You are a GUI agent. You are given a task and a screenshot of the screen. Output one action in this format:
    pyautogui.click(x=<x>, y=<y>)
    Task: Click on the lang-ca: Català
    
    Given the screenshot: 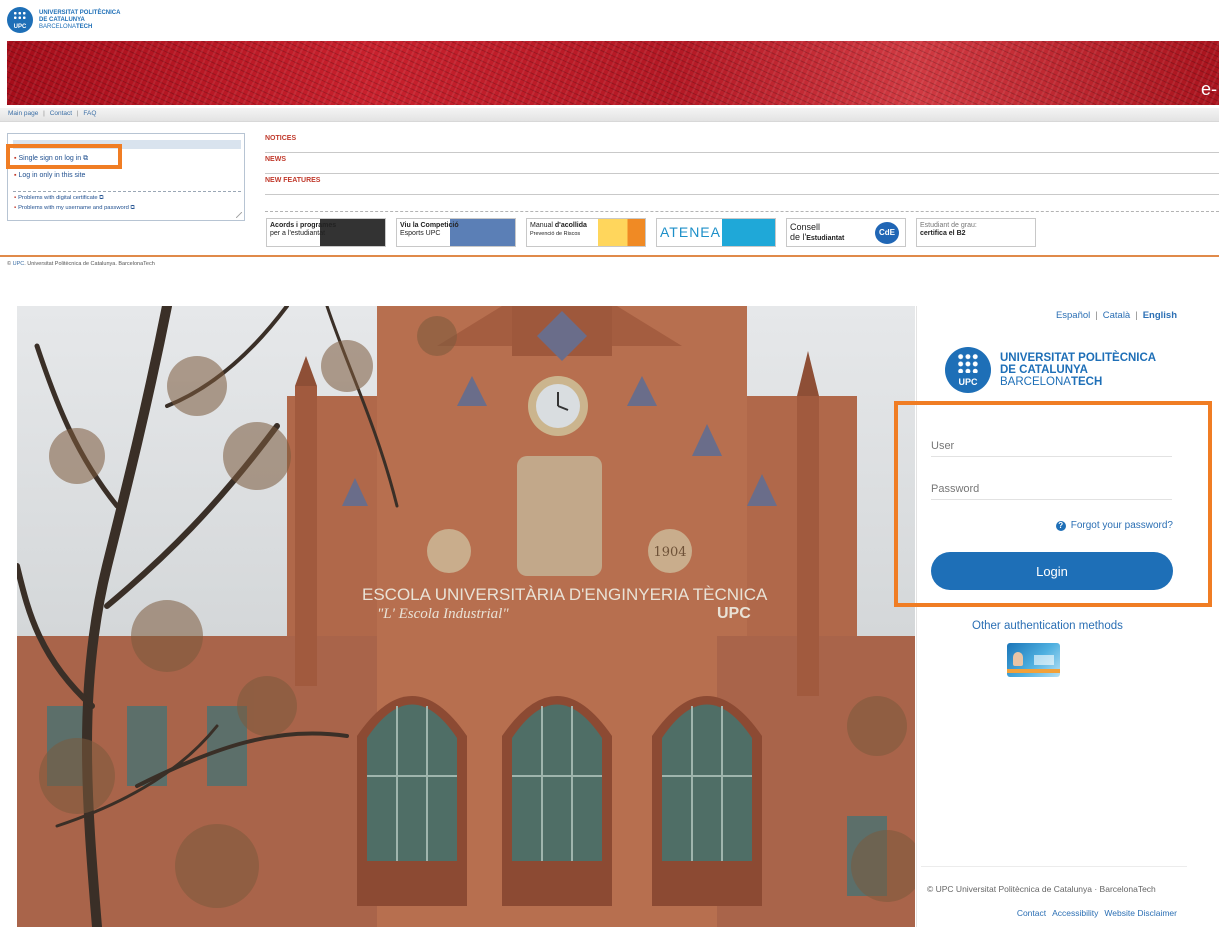 What is the action you would take?
    pyautogui.click(x=1116, y=315)
    